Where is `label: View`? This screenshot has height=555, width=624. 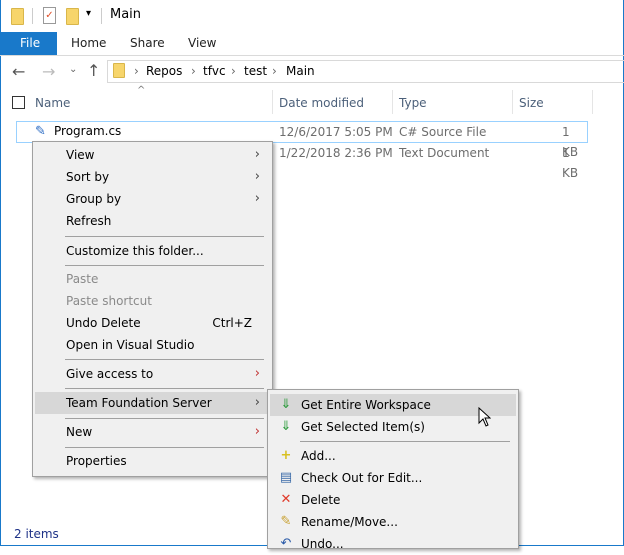
label: View is located at coordinates (80, 155).